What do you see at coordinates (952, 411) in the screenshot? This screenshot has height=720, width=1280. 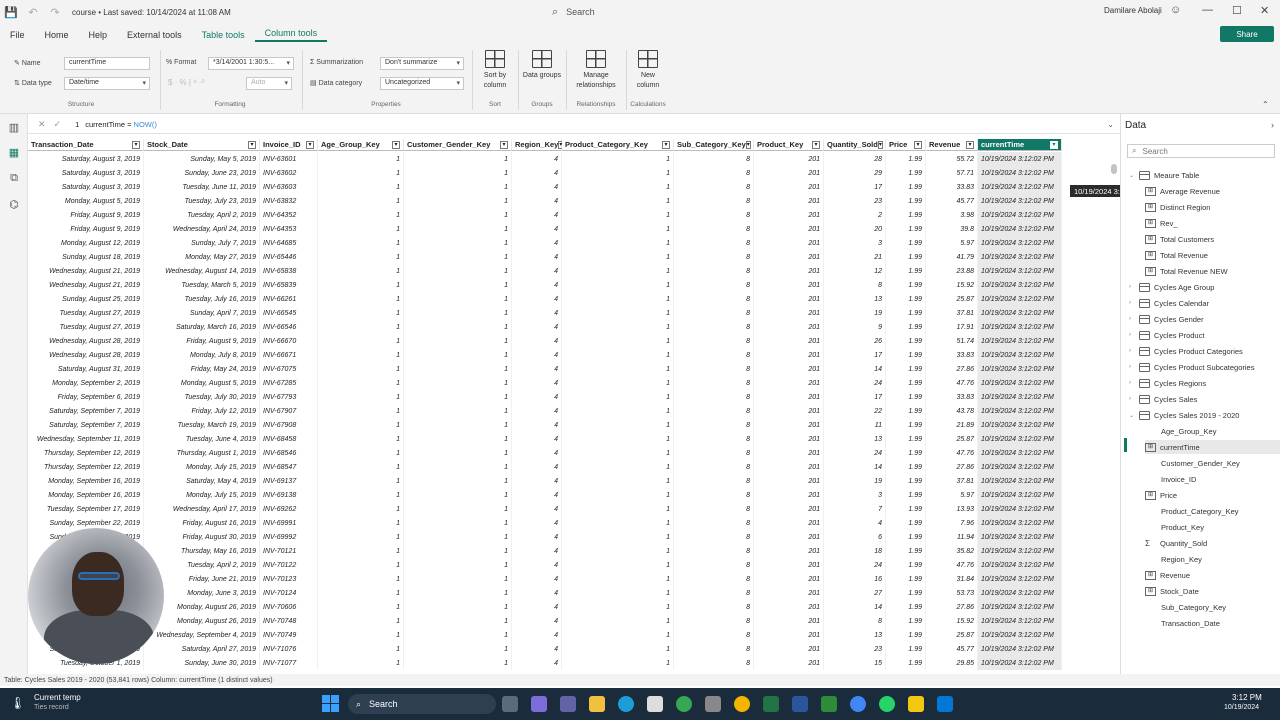 I see `table-cell: 43.78` at bounding box center [952, 411].